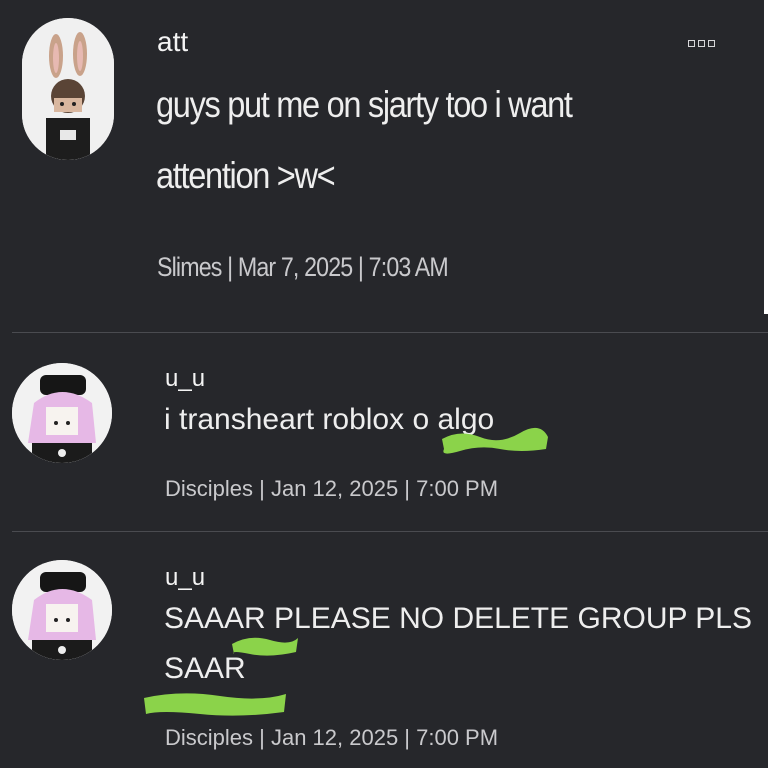 This screenshot has width=768, height=768. Describe the element at coordinates (172, 42) in the screenshot. I see `username: att` at that location.